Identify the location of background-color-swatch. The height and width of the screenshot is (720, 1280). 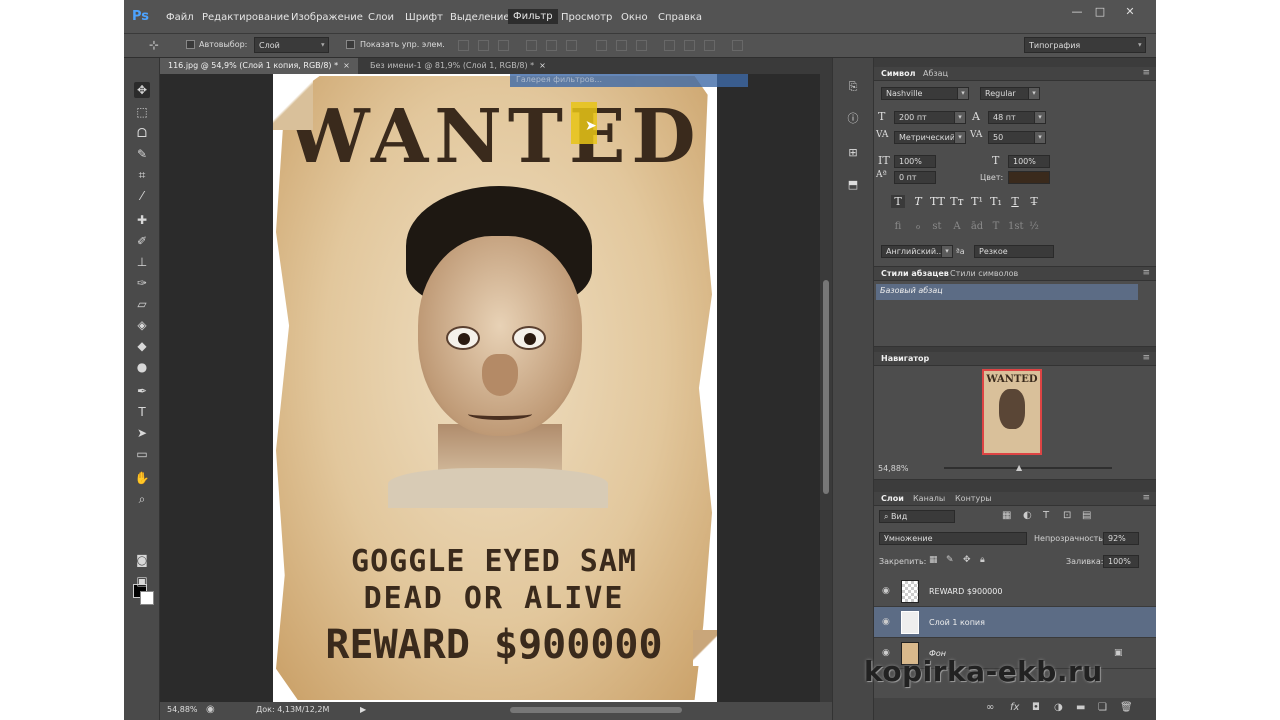
(147, 598).